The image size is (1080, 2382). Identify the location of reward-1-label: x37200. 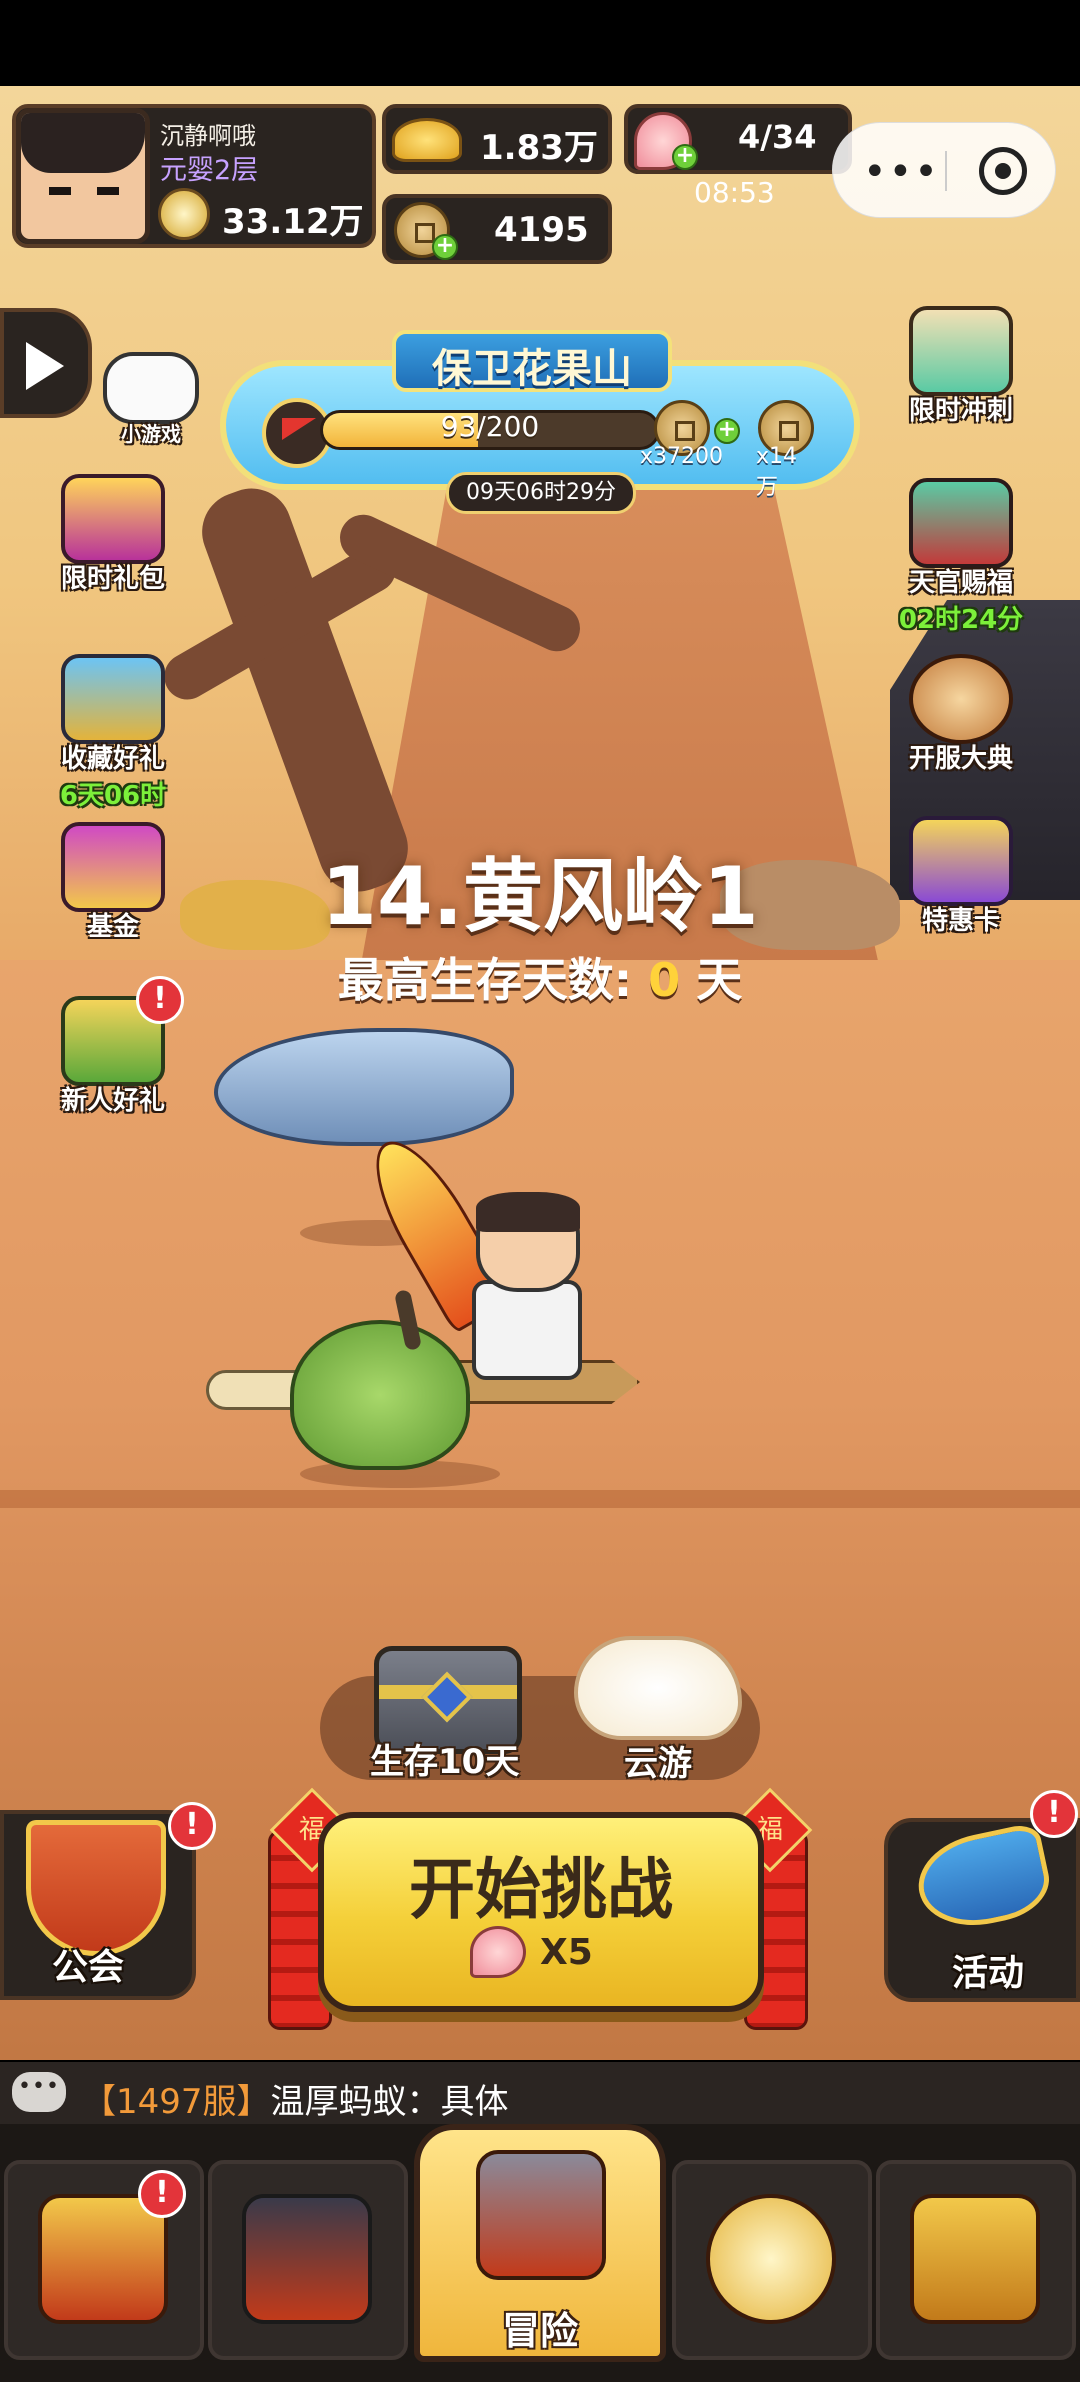
(682, 456).